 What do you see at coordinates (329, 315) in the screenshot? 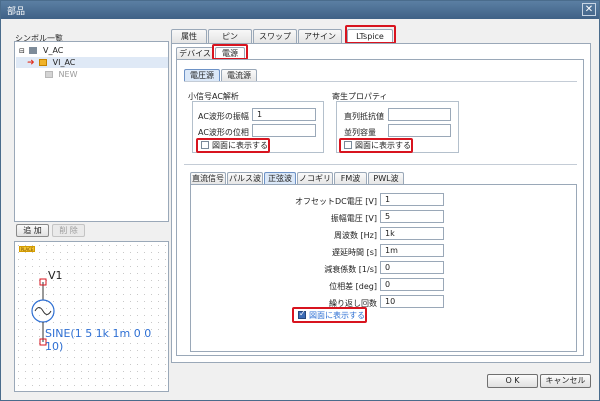
I see `highlight-sine-checkbox` at bounding box center [329, 315].